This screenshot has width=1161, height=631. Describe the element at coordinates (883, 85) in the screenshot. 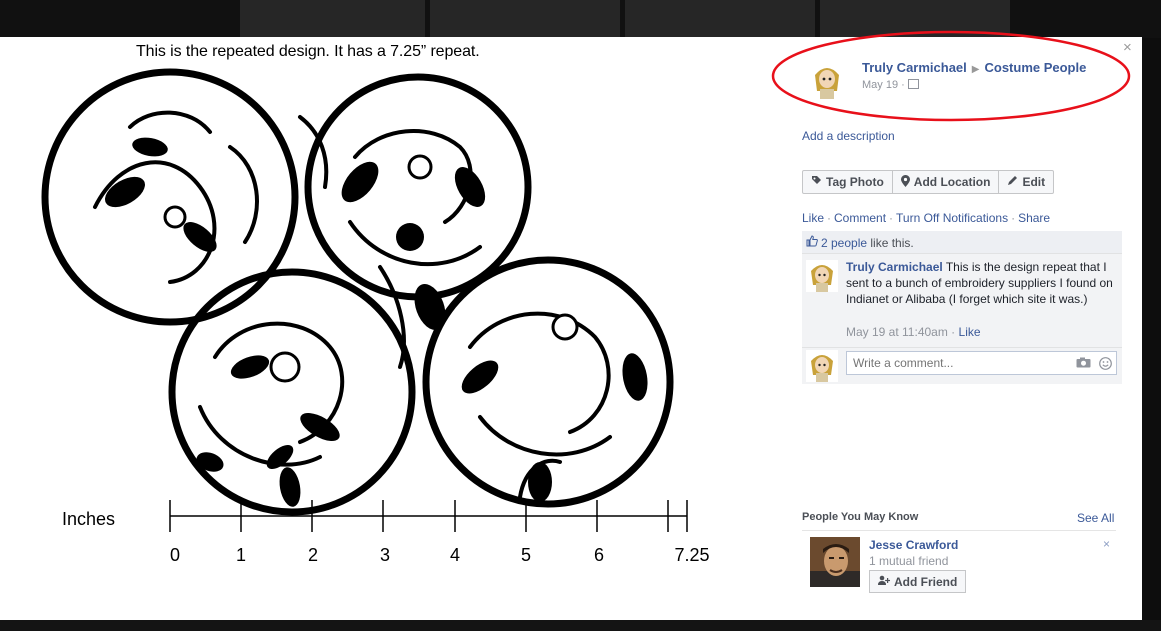

I see `post-date-text: May 19 ·` at that location.